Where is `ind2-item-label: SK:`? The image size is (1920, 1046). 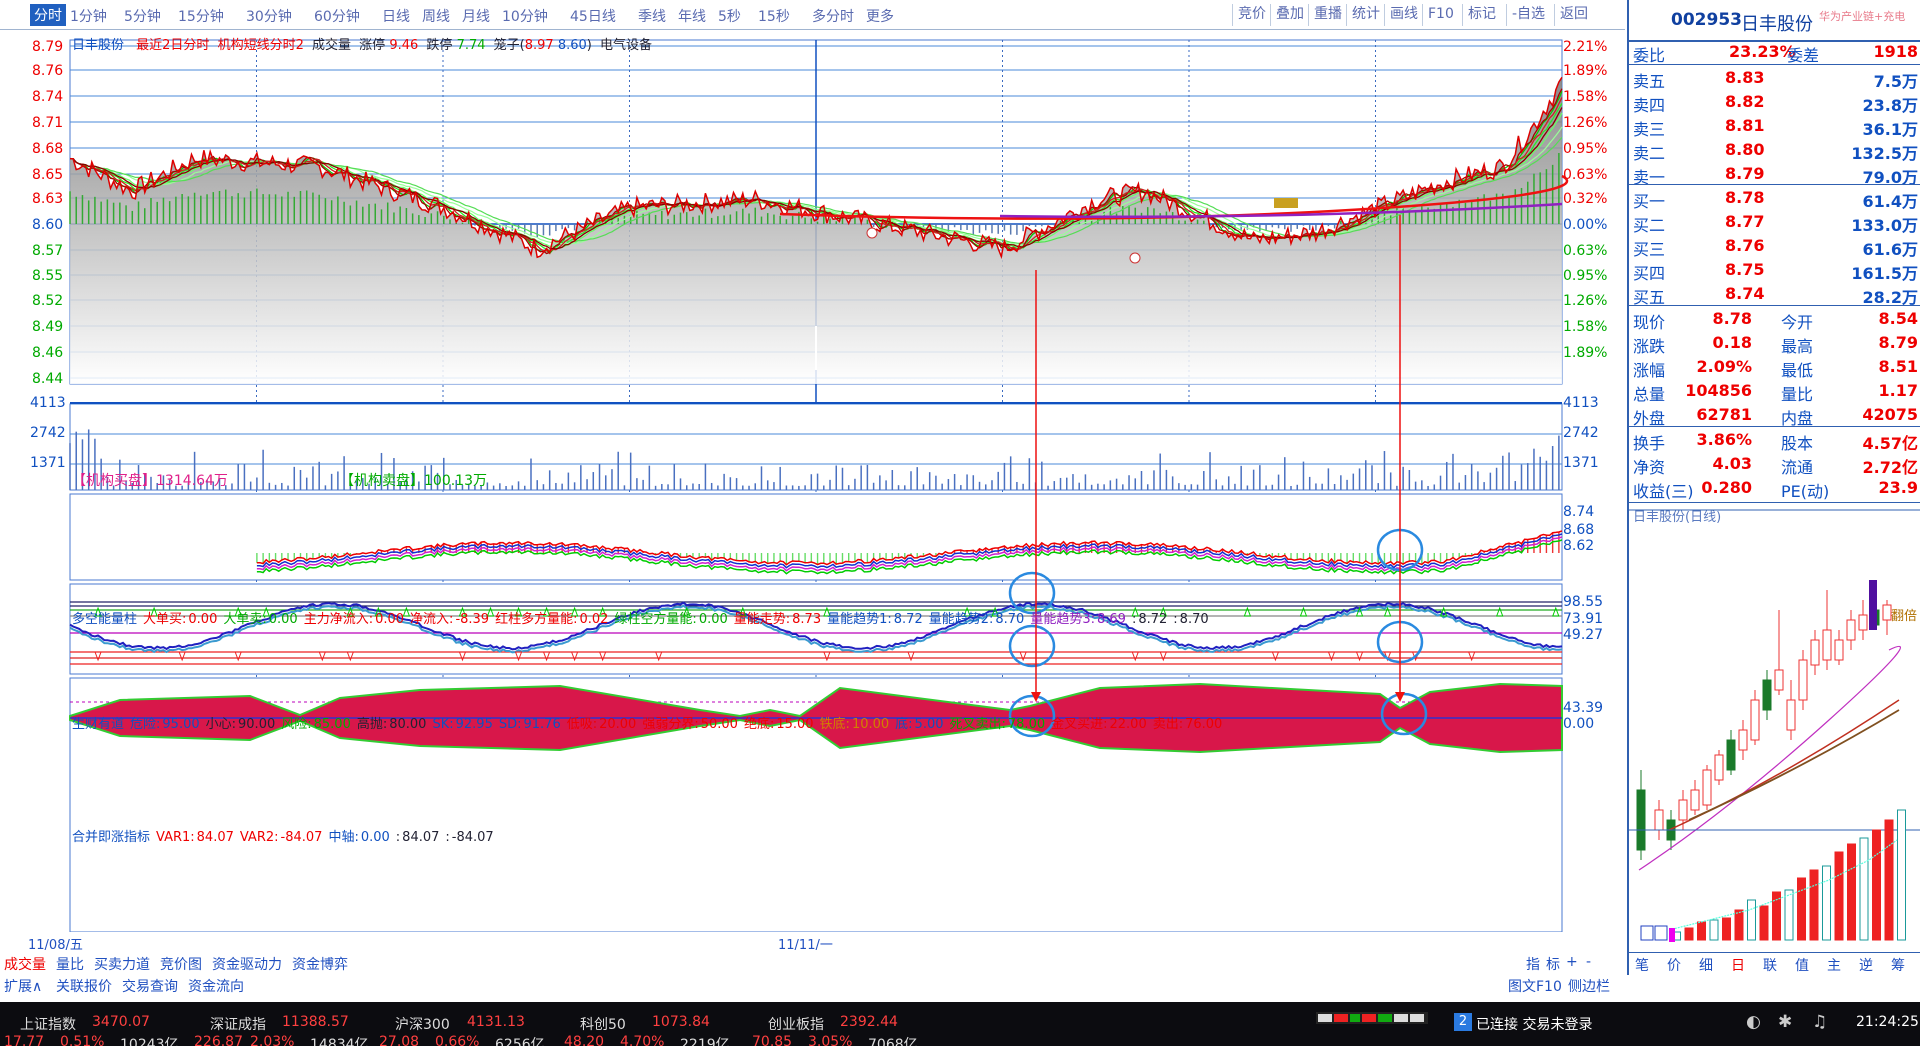
ind2-item-label: SK: is located at coordinates (443, 724).